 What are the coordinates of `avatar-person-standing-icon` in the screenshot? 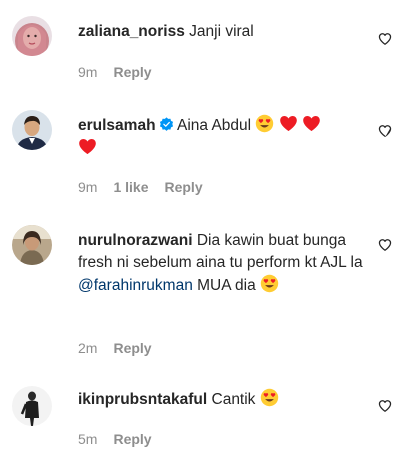 It's located at (32, 406).